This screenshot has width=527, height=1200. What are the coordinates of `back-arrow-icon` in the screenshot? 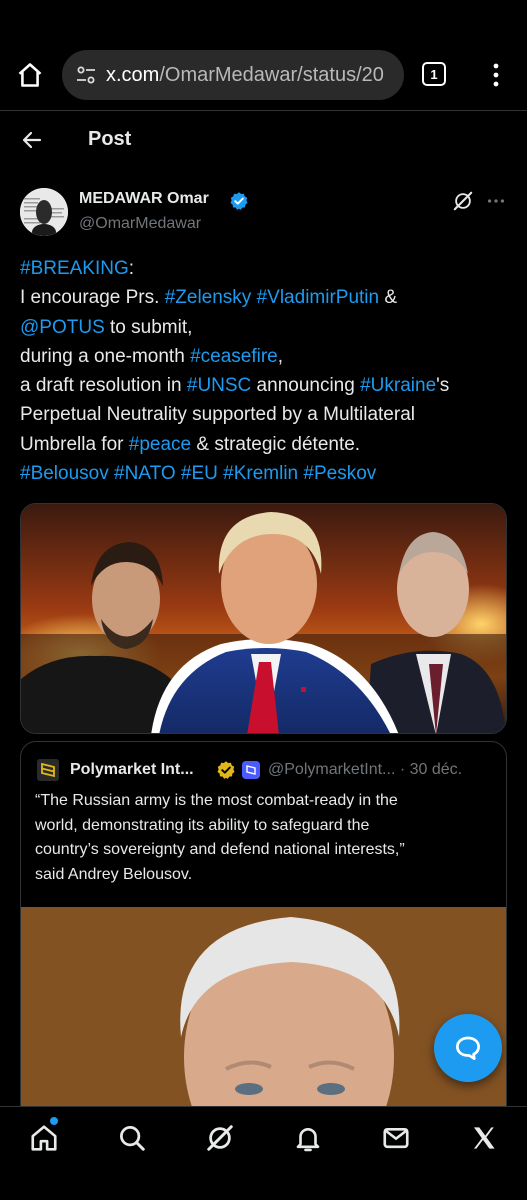 It's located at (32, 140).